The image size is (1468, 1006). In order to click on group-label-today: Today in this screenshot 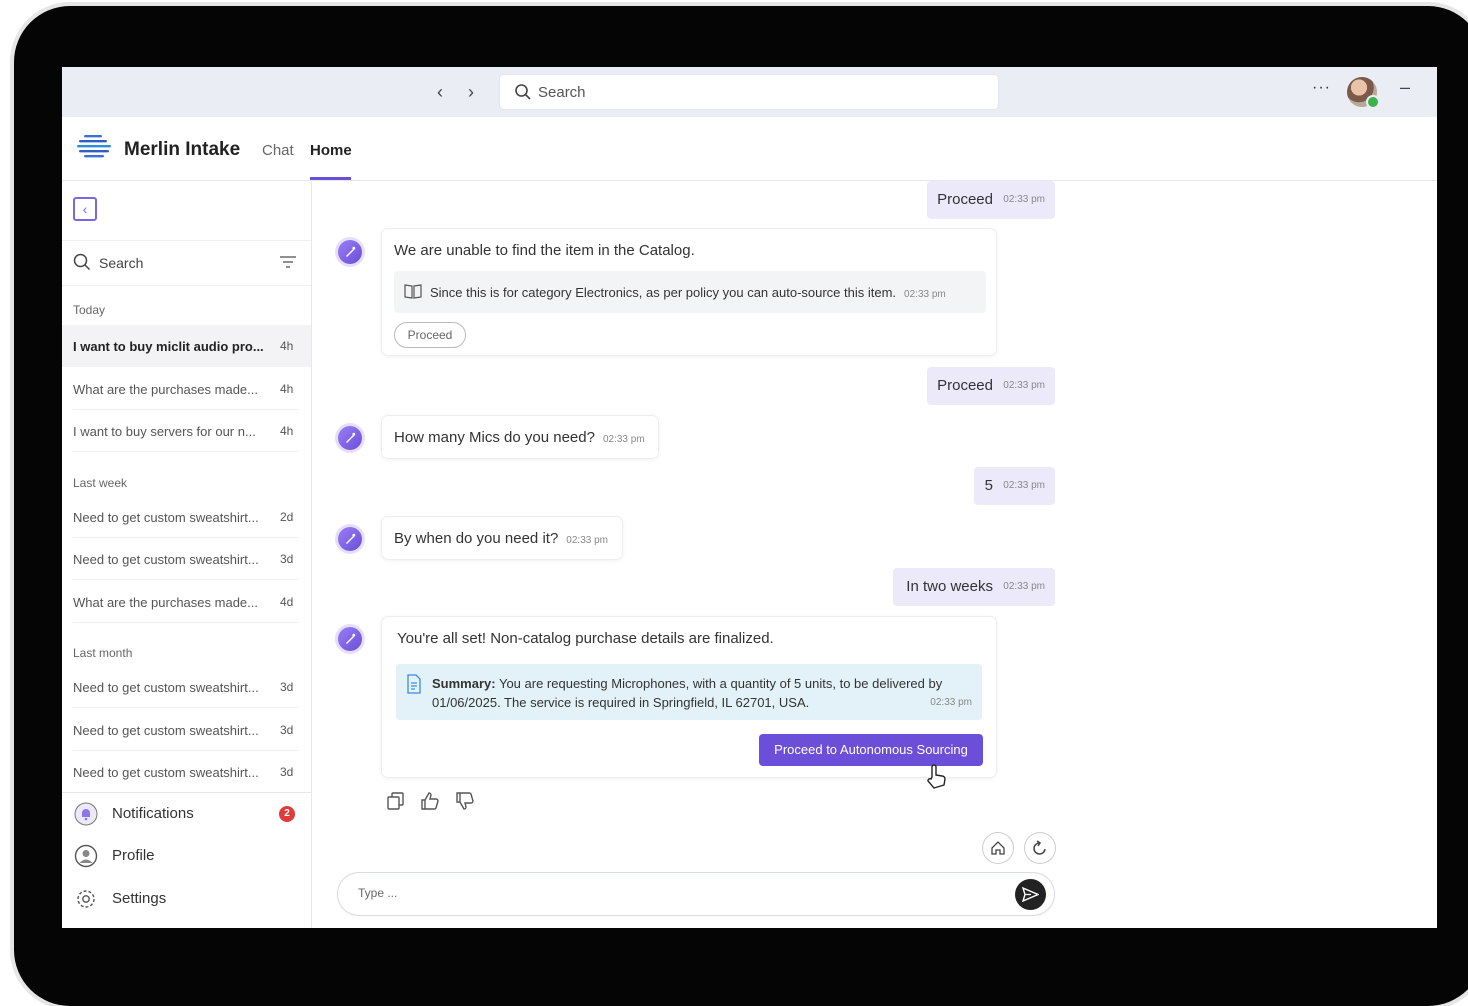, I will do `click(89, 310)`.